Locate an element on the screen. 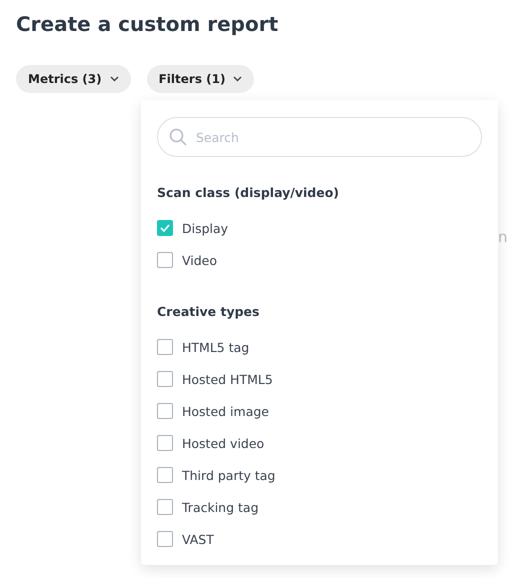 This screenshot has width=511, height=578. search-field: Search is located at coordinates (319, 137).